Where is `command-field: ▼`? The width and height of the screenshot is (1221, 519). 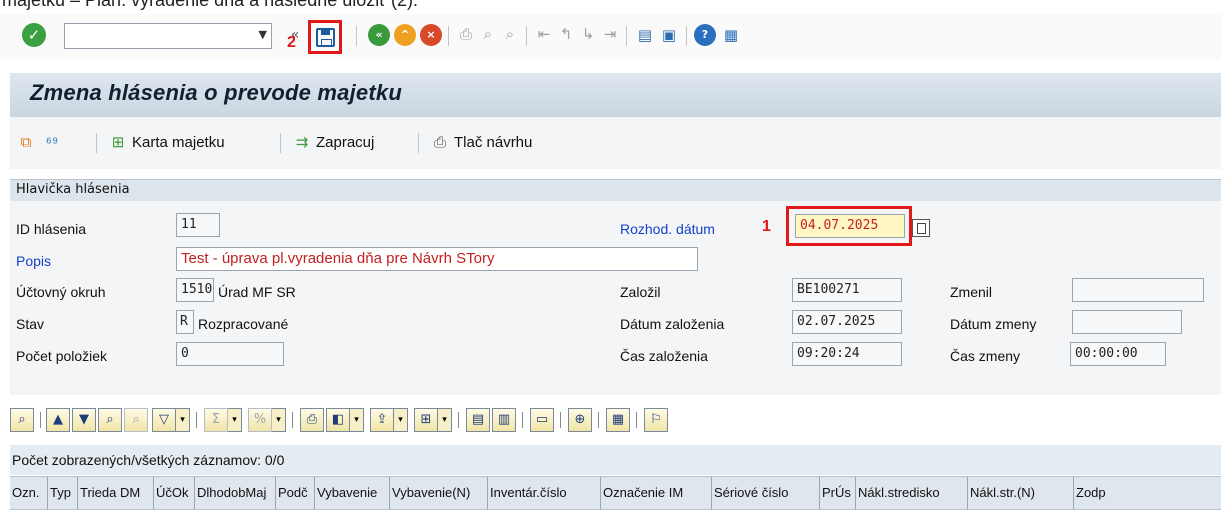 command-field: ▼ is located at coordinates (168, 36).